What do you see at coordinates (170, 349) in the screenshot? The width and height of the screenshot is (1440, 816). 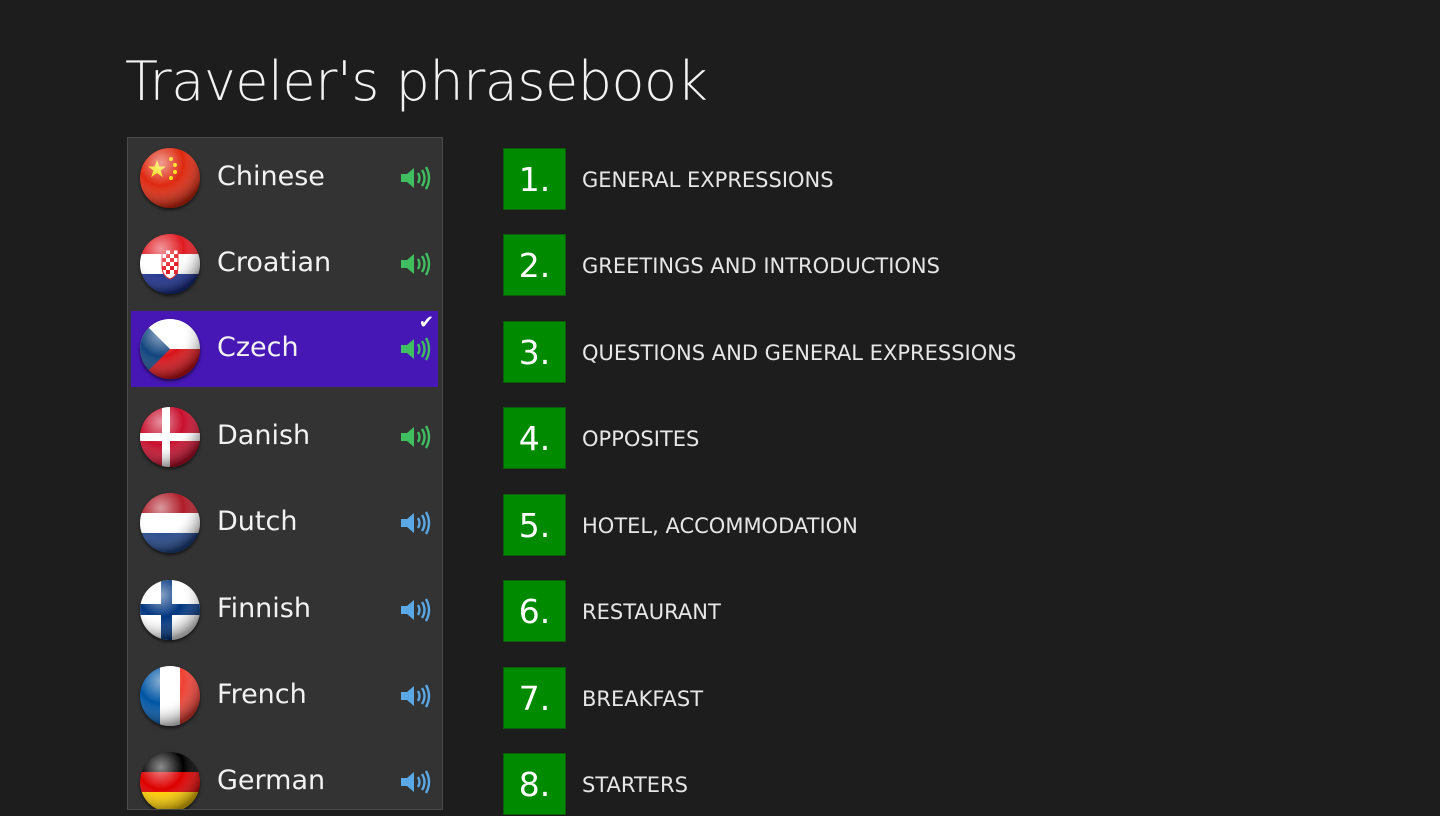 I see `czech-flag-icon` at bounding box center [170, 349].